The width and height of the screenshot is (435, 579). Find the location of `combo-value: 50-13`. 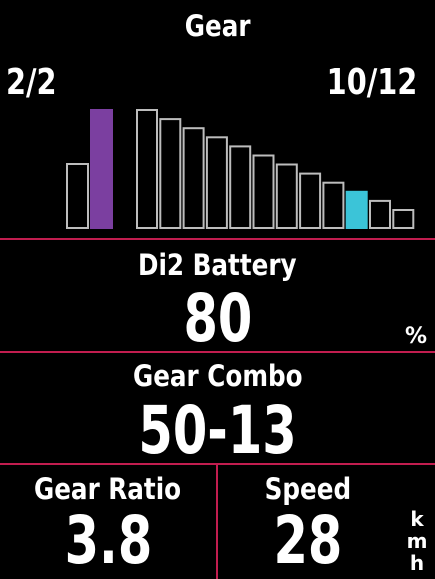

combo-value: 50-13 is located at coordinates (217, 430).